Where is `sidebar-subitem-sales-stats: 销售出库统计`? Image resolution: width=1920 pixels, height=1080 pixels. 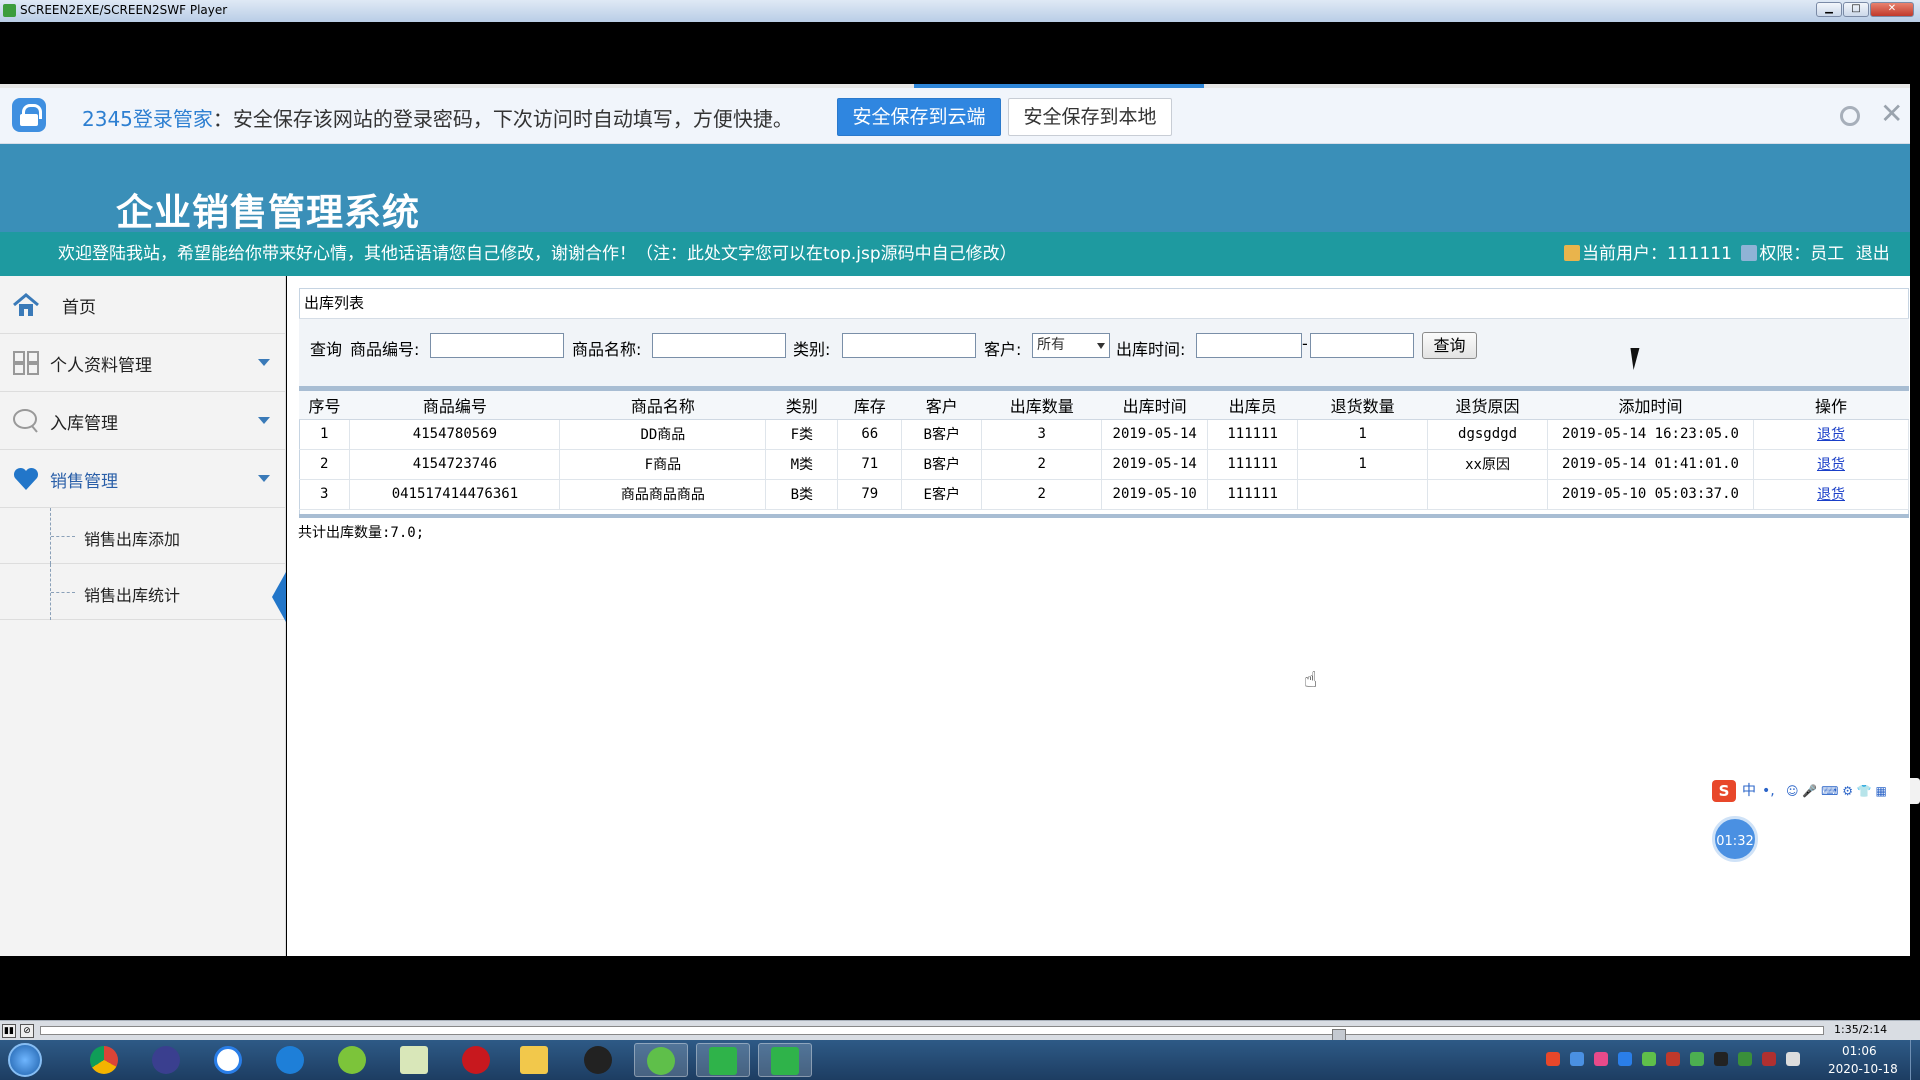 sidebar-subitem-sales-stats: 销售出库统计 is located at coordinates (143, 592).